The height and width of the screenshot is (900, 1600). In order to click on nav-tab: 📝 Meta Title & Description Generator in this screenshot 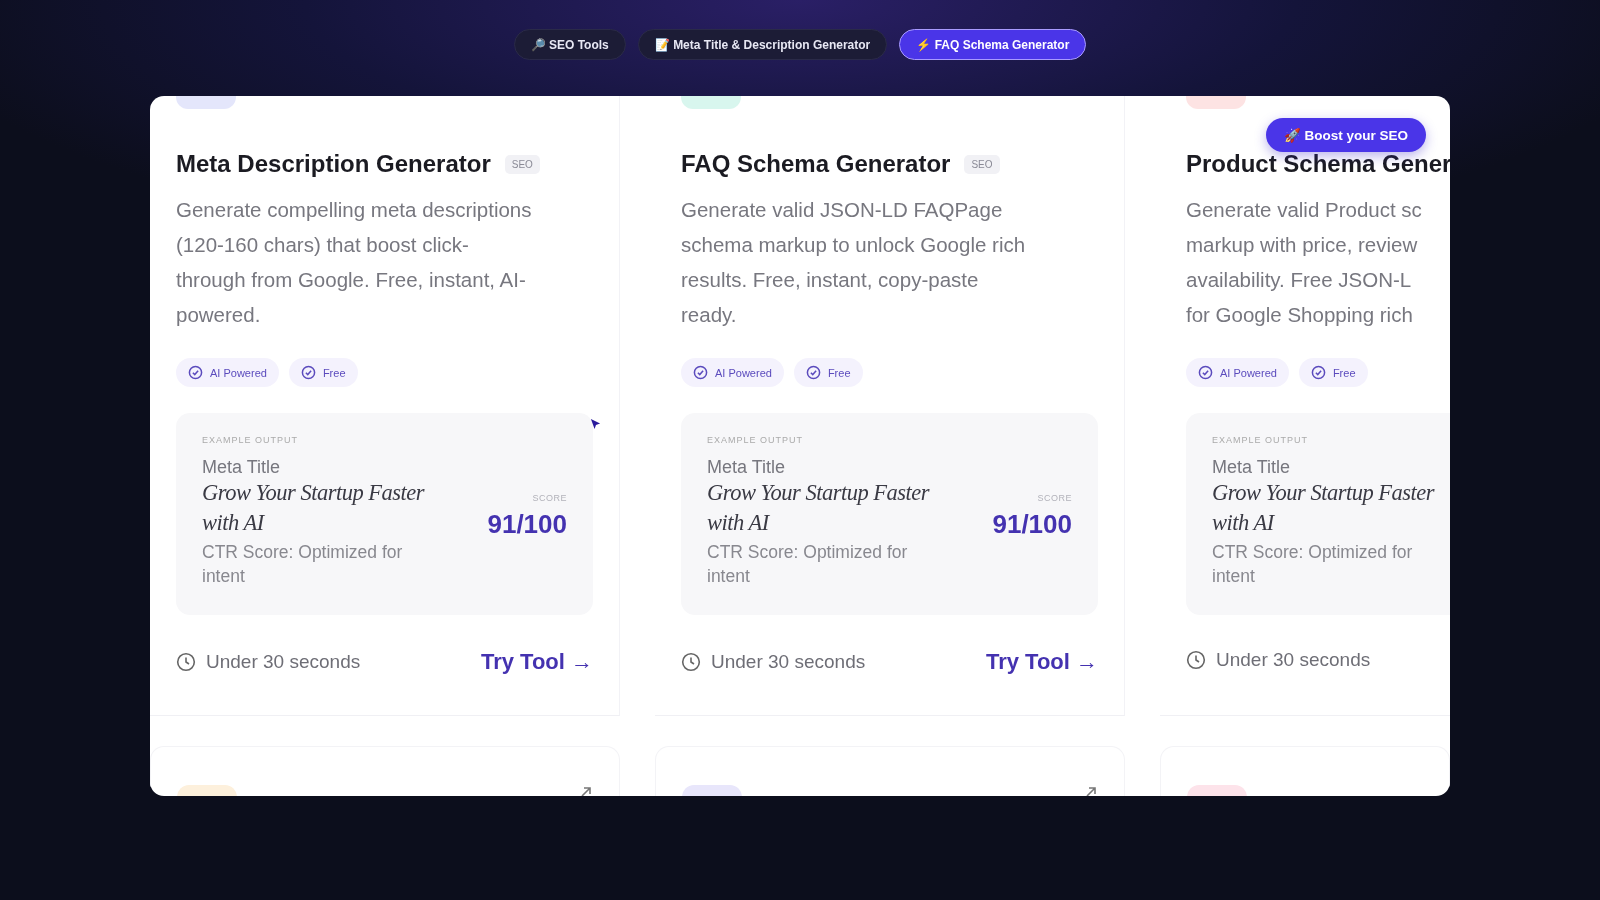, I will do `click(762, 44)`.